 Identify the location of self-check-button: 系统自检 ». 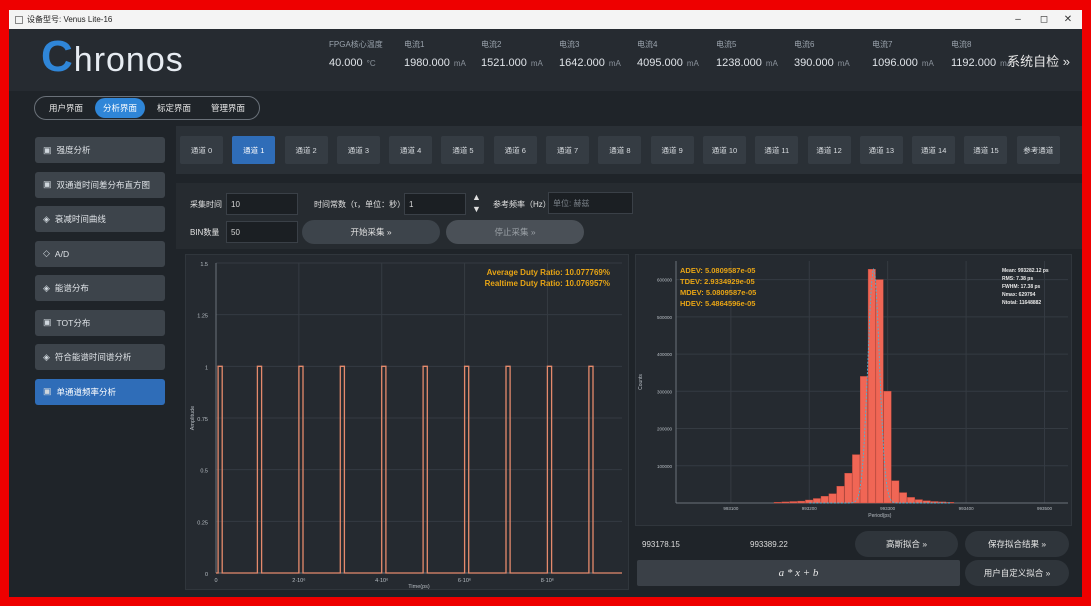
(1038, 60).